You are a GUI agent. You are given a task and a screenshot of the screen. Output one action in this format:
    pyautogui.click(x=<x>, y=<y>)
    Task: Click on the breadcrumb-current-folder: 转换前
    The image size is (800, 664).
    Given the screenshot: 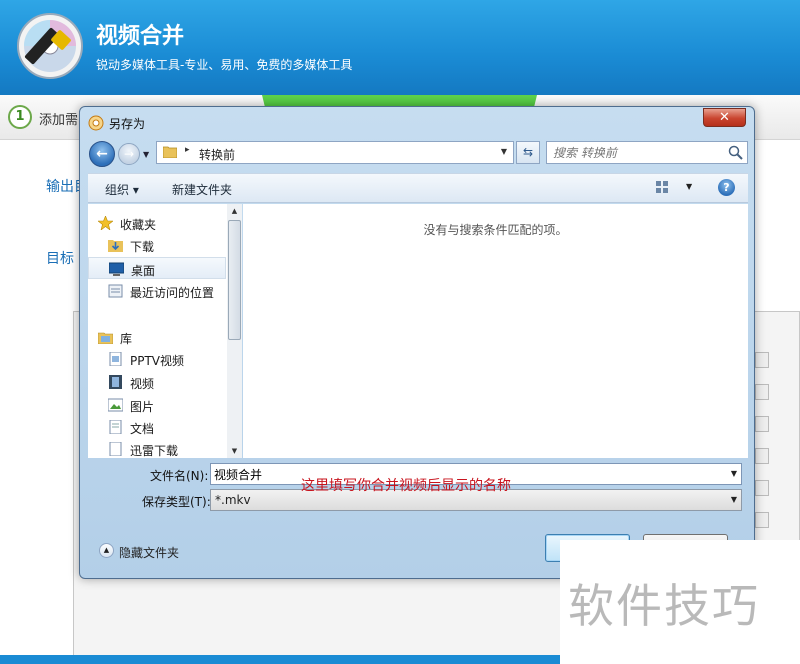 What is the action you would take?
    pyautogui.click(x=217, y=154)
    